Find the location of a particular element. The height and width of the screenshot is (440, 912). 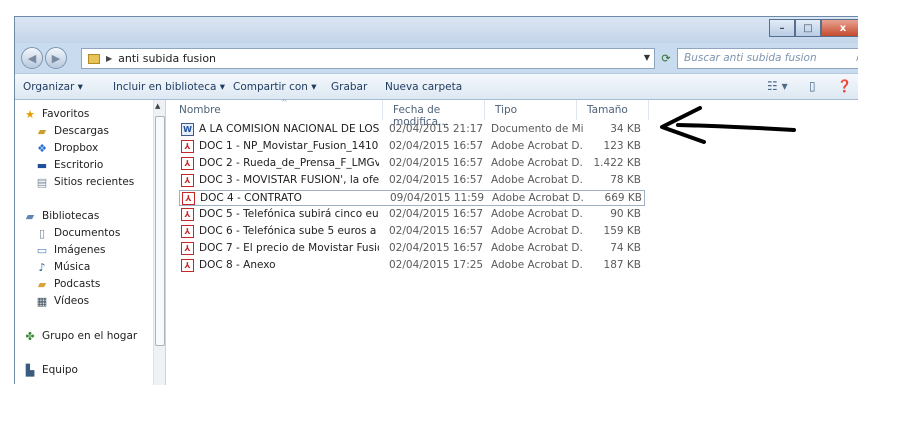

hand-drawn-arrow-icon is located at coordinates (728, 125).